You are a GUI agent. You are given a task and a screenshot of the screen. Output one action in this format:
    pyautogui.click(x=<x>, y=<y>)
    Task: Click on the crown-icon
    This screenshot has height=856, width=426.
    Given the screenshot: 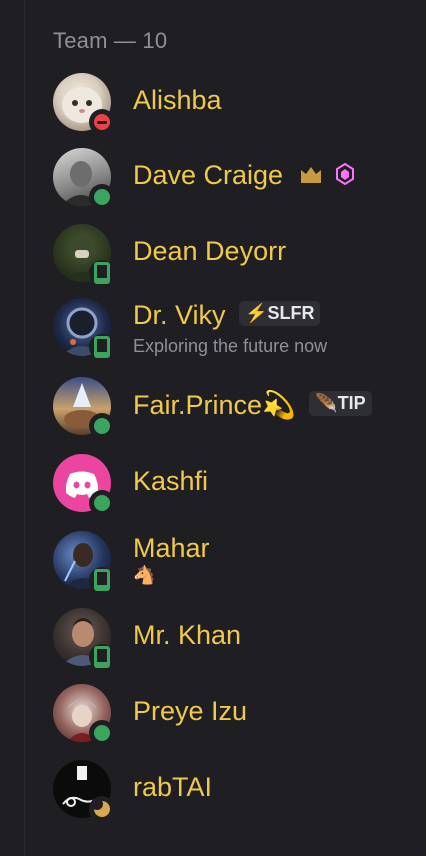 What is the action you would take?
    pyautogui.click(x=310, y=174)
    